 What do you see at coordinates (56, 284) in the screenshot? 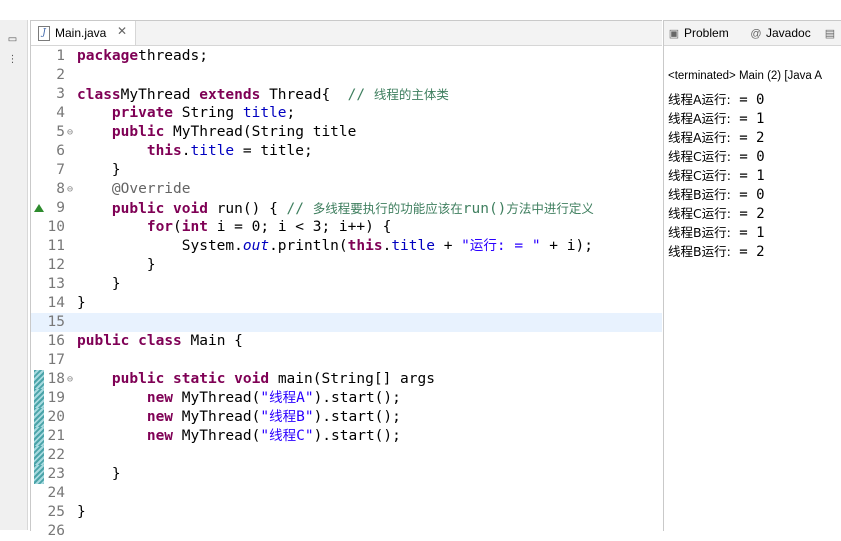
I see `line-number: 13` at bounding box center [56, 284].